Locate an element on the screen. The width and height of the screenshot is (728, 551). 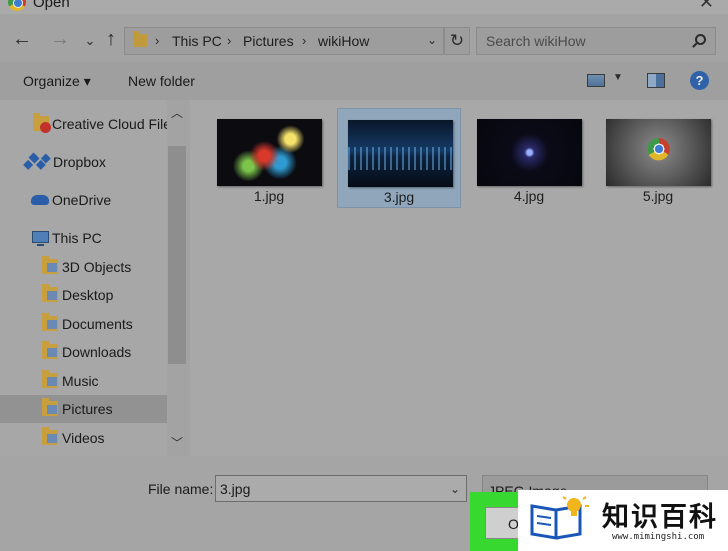
sidebar-item-label: Dropbox is located at coordinates (79, 162).